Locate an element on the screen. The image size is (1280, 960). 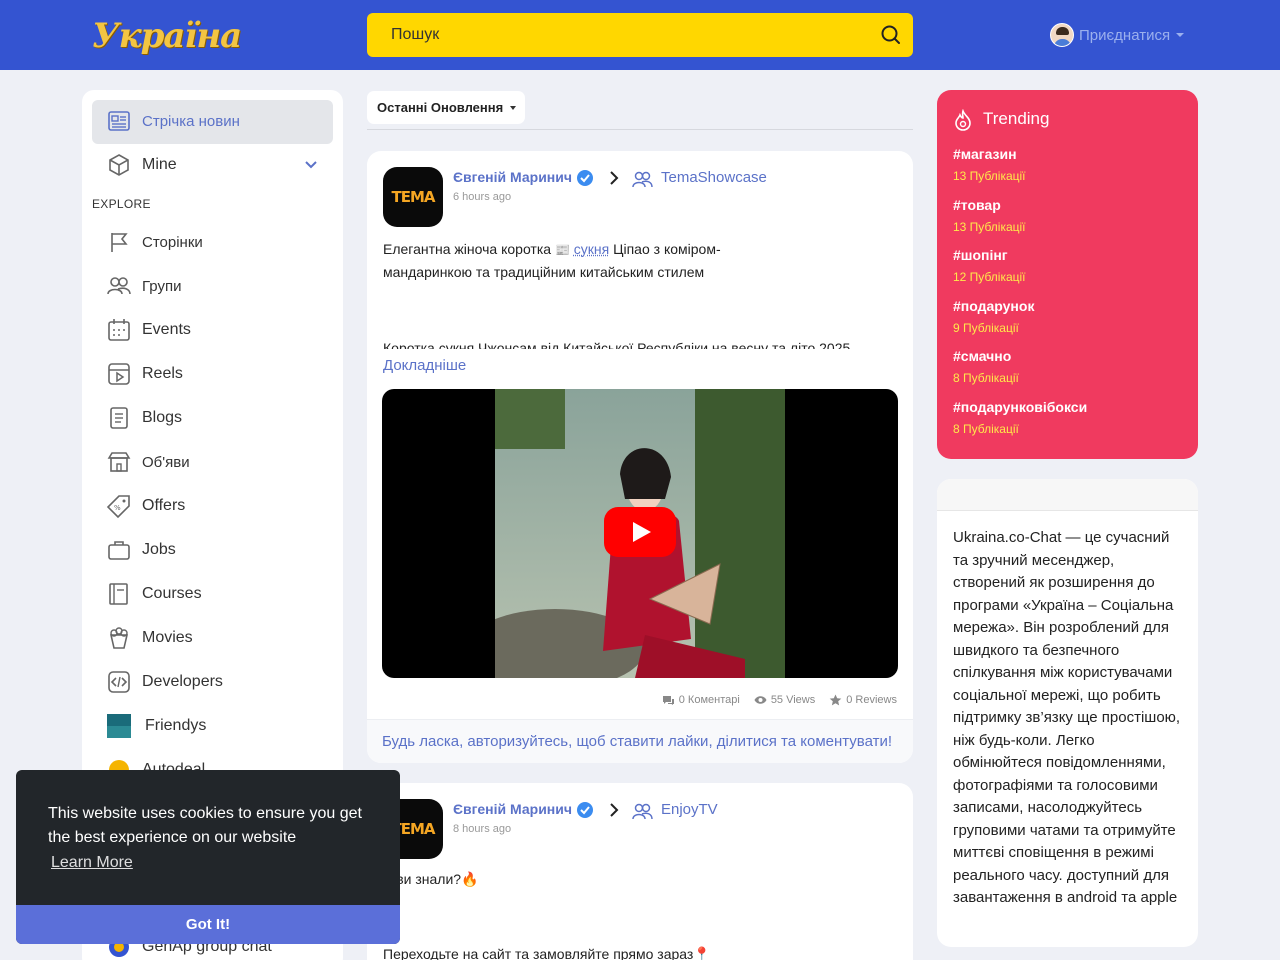
trending-tag-count: 8 Публікації is located at coordinates (986, 378).